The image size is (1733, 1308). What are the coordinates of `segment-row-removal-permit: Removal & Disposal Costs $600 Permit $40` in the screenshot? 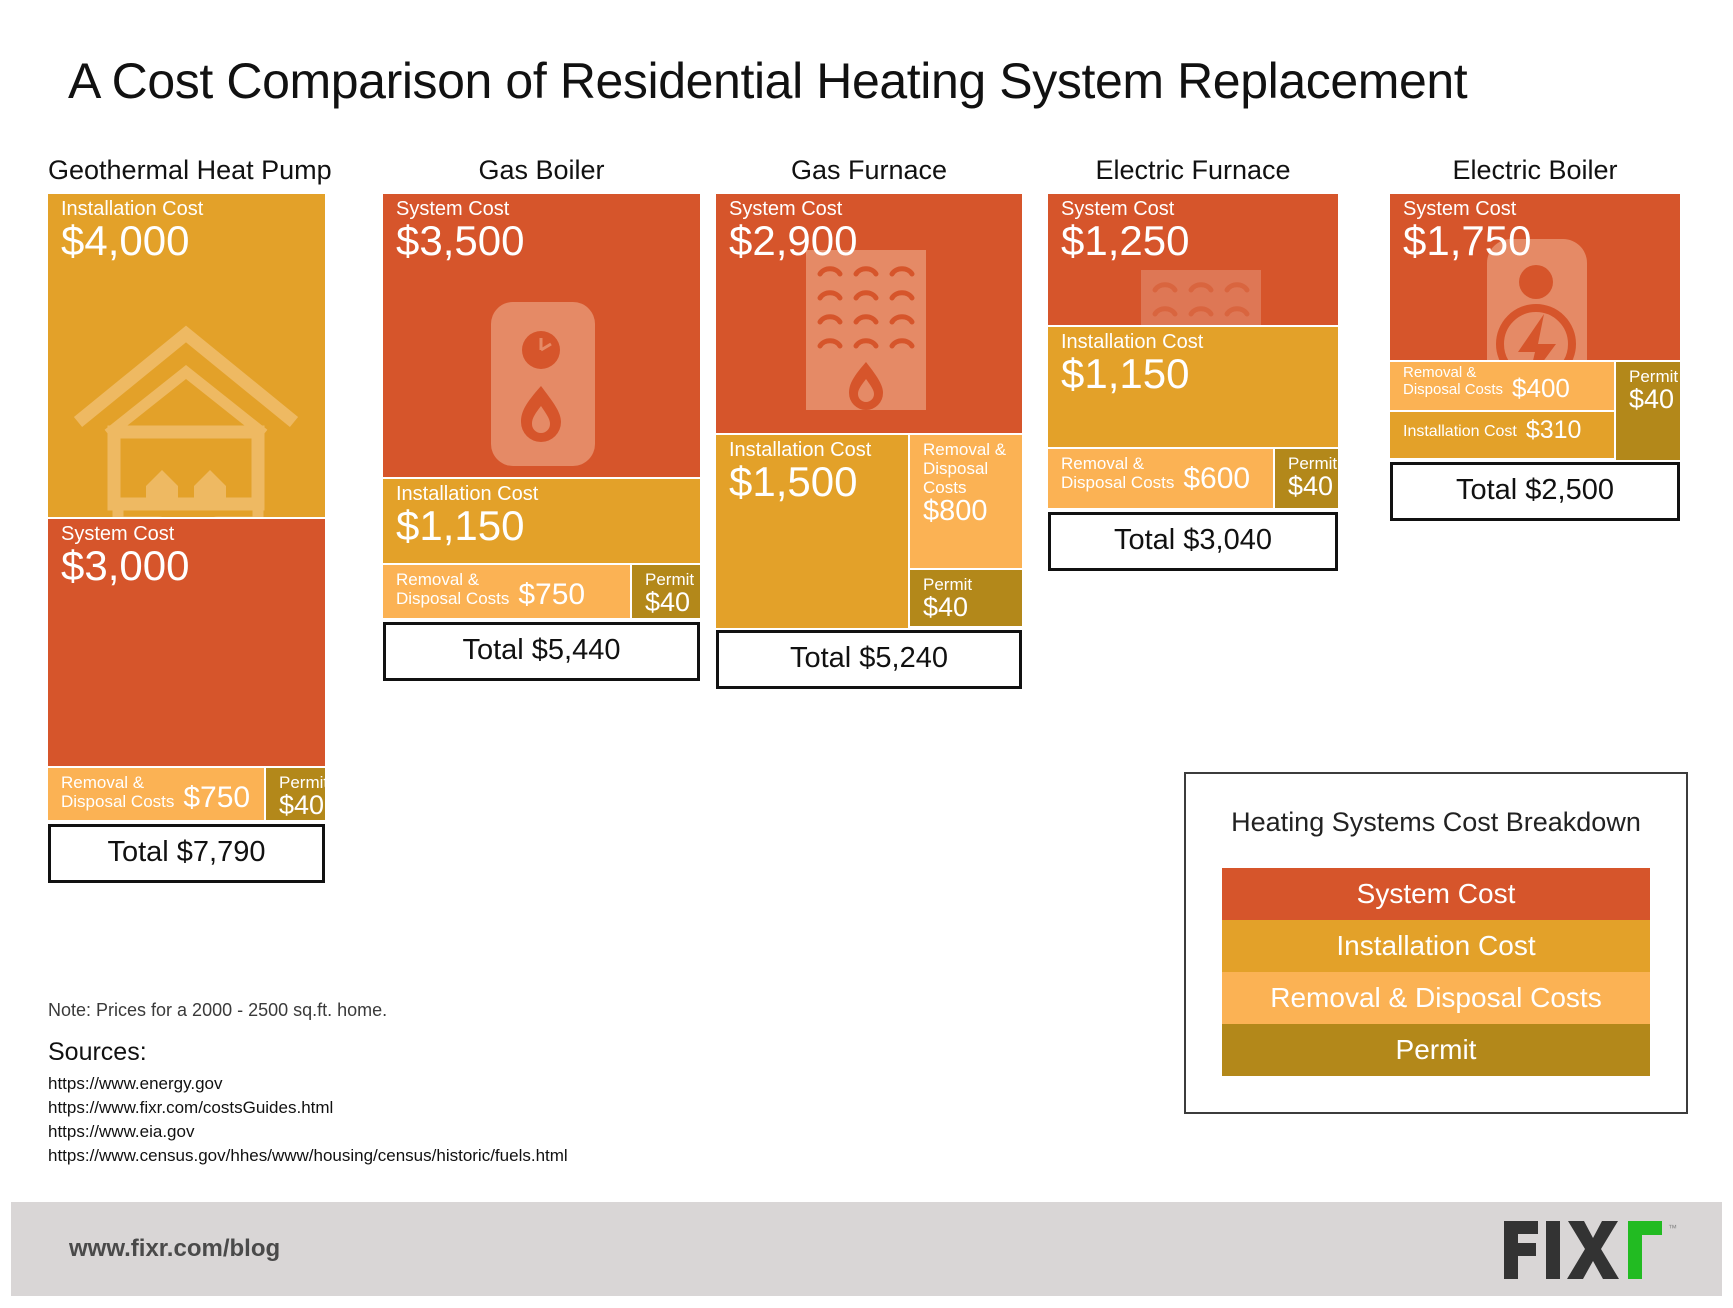 It's located at (1193, 479).